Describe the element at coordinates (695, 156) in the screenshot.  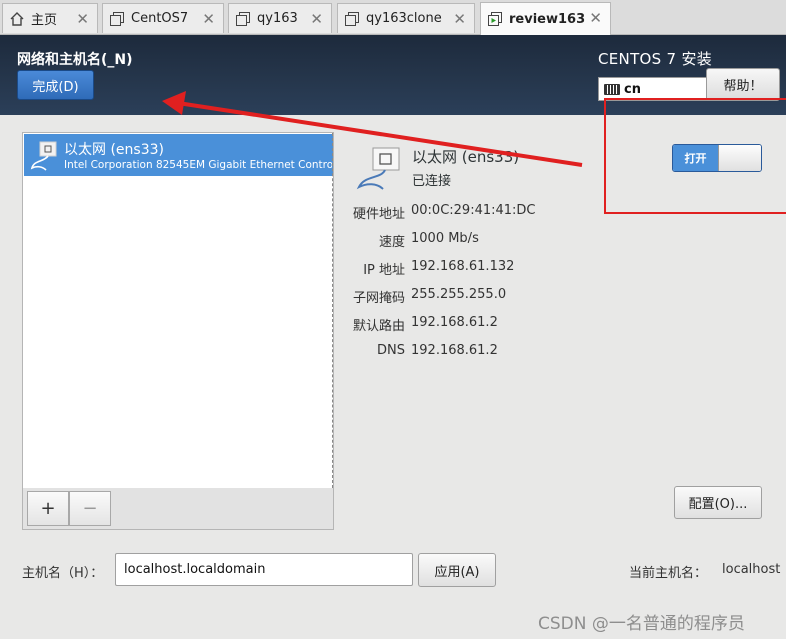
I see `annotation-box` at that location.